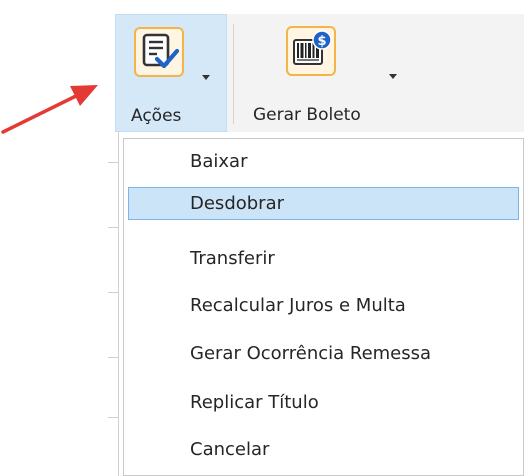 This screenshot has width=524, height=476. What do you see at coordinates (323, 402) in the screenshot?
I see `menu-item-replicar-titulo: Replicar Título` at bounding box center [323, 402].